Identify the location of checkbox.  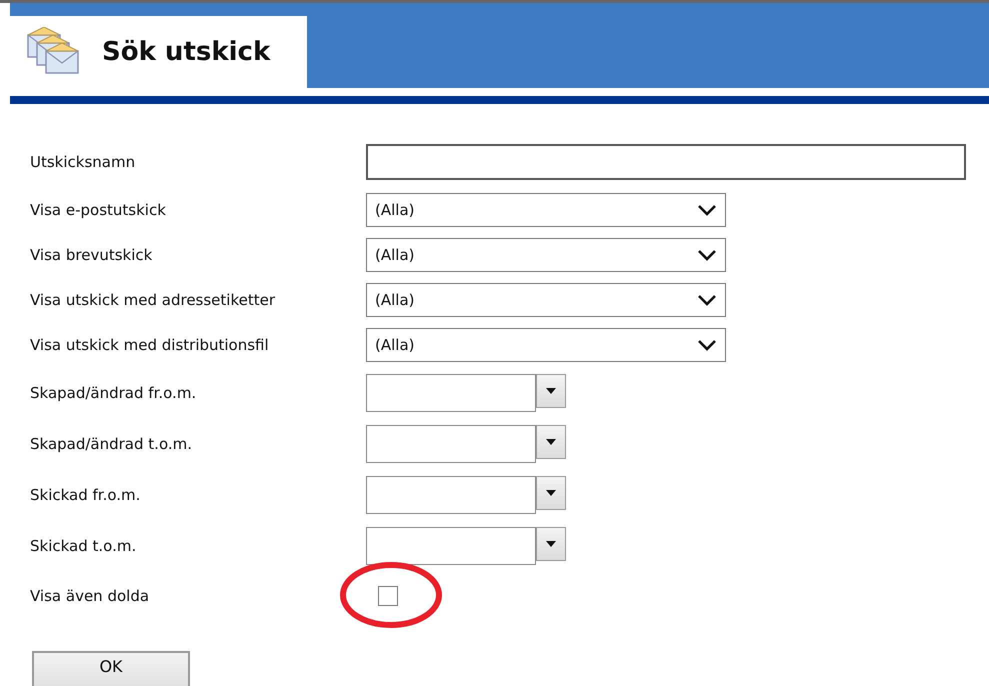
(388, 596).